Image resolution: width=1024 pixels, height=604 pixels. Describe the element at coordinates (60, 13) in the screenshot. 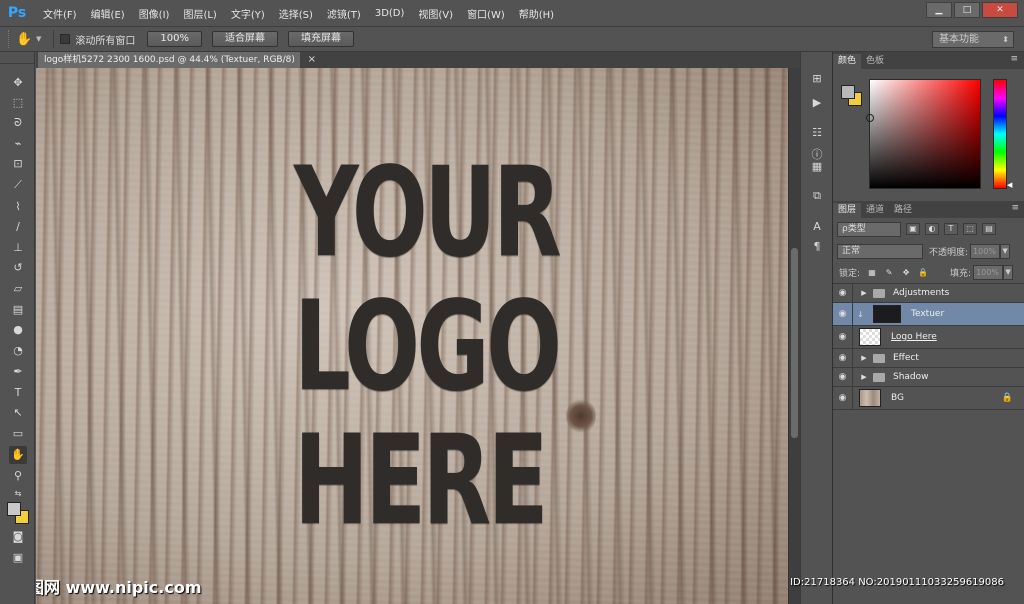

I see `menu-file: 文件(F)` at that location.